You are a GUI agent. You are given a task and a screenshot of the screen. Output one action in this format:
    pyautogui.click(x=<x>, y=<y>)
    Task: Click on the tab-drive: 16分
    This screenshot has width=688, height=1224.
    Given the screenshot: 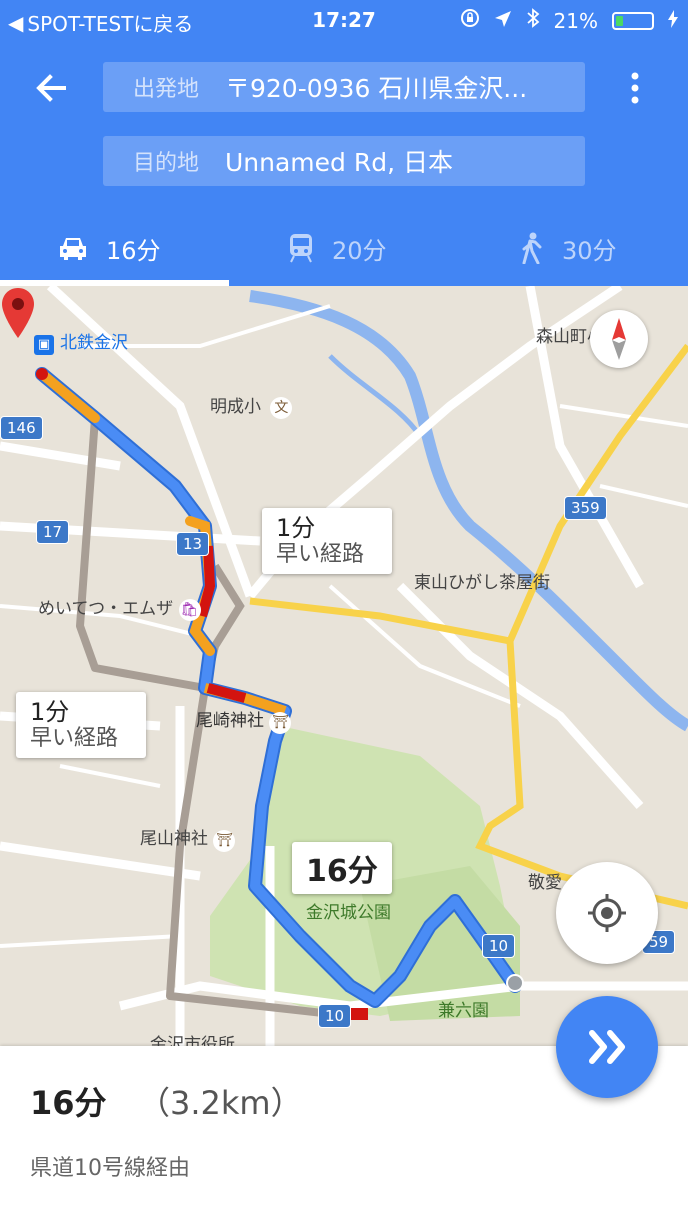 What is the action you would take?
    pyautogui.click(x=109, y=248)
    